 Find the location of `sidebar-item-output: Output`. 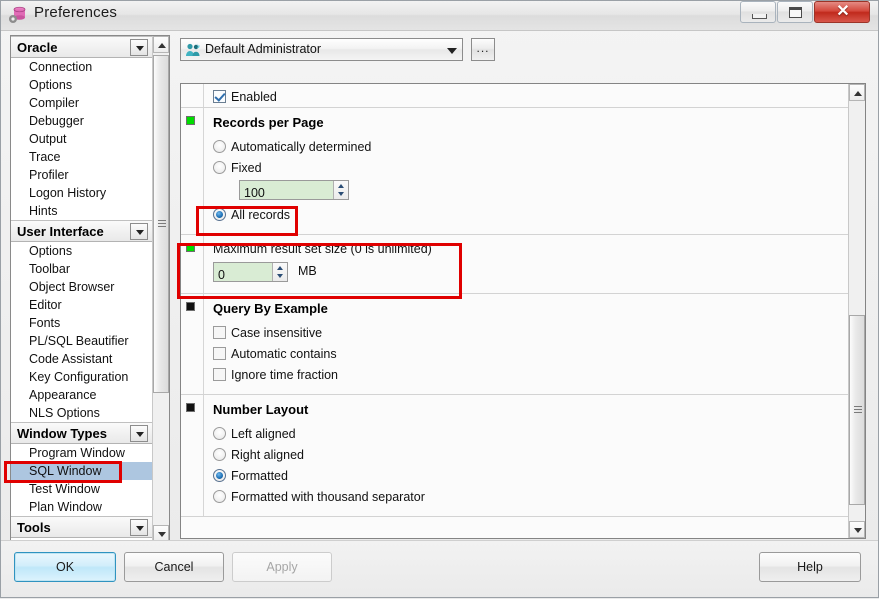

sidebar-item-output: Output is located at coordinates (81, 139).